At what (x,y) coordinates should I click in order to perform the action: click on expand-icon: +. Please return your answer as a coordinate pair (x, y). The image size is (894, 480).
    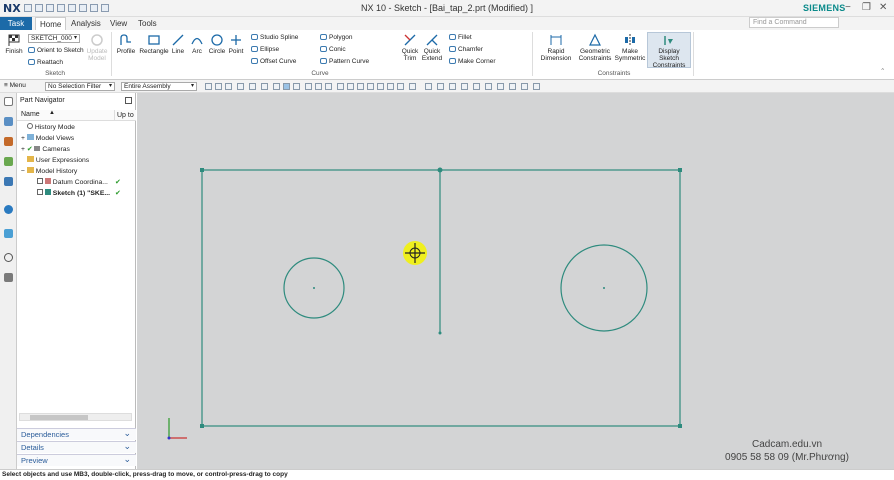
    Looking at the image, I should click on (23, 149).